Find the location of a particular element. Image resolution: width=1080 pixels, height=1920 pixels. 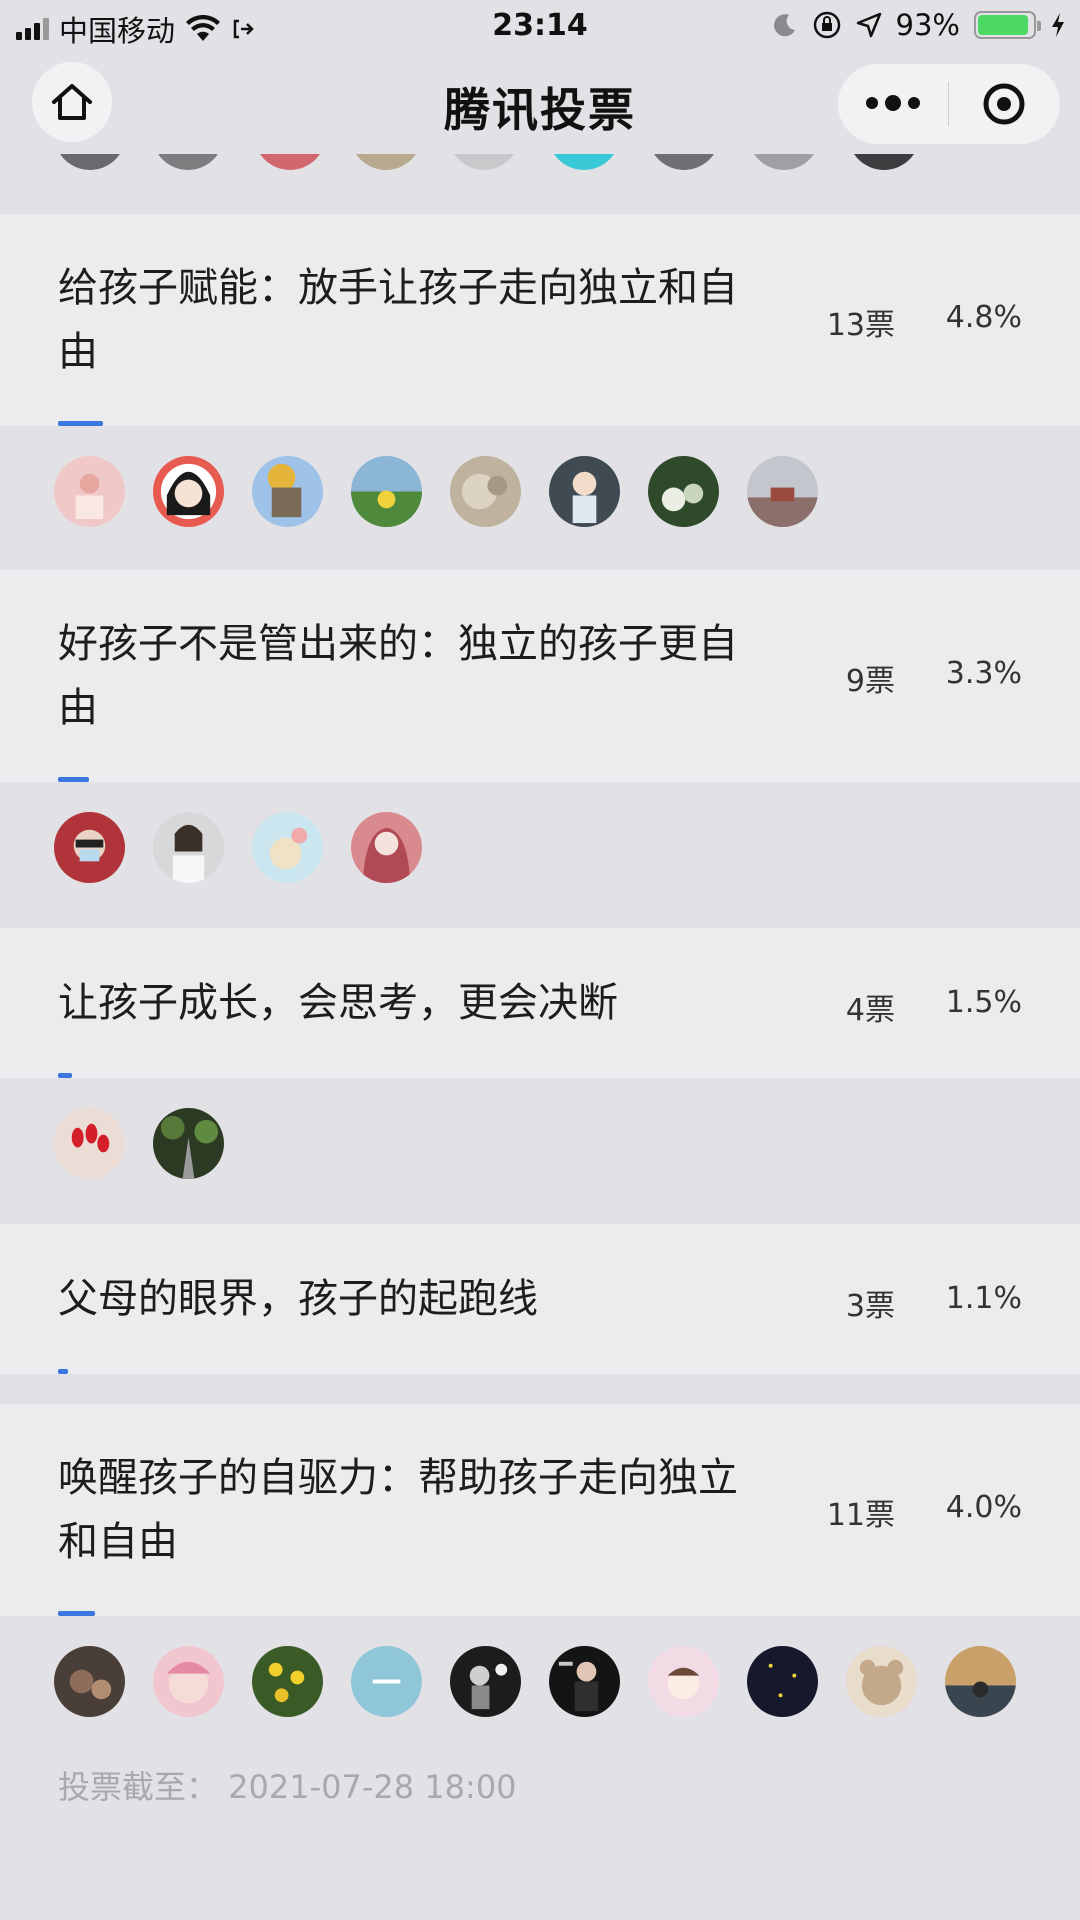

option-percent: 1.5% is located at coordinates (983, 1002).